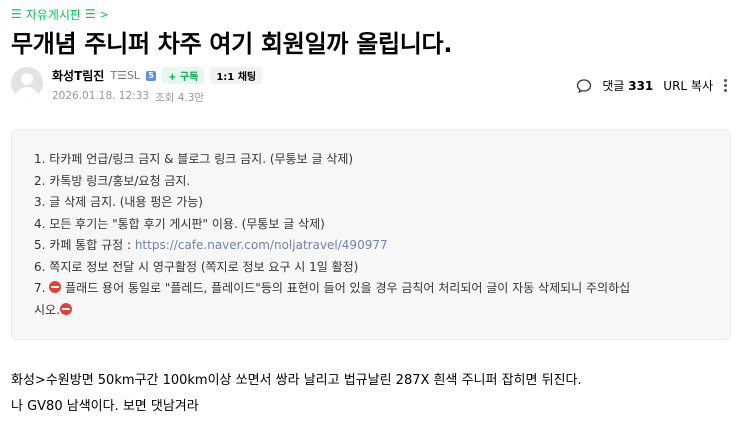 This screenshot has width=741, height=424. I want to click on comments-label: 댓글, so click(613, 86).